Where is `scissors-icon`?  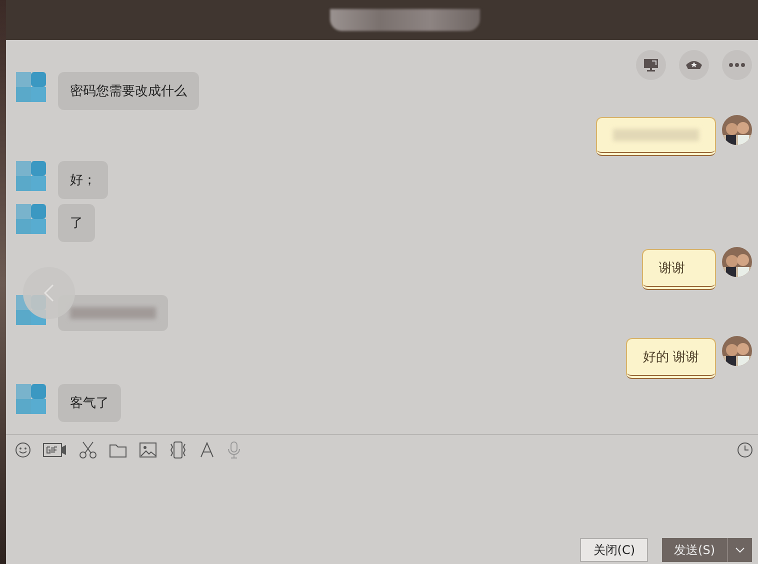
scissors-icon is located at coordinates (88, 450).